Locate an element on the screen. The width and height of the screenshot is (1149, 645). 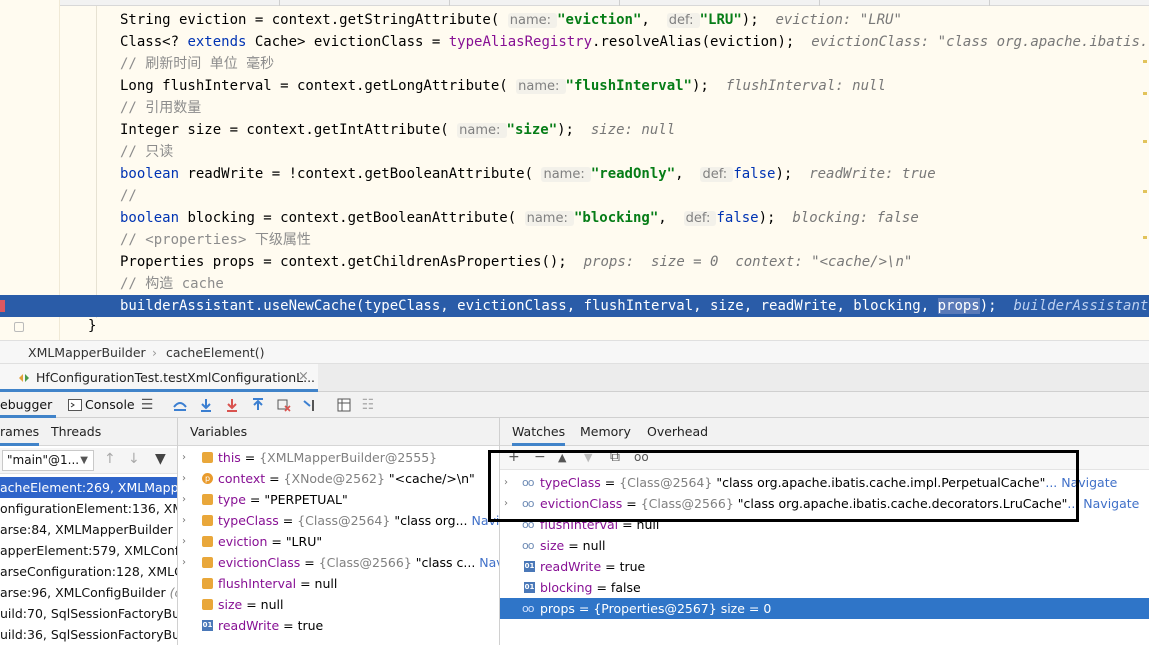
frame-label: arseConfiguration:128, XMLCon is located at coordinates (88, 571).